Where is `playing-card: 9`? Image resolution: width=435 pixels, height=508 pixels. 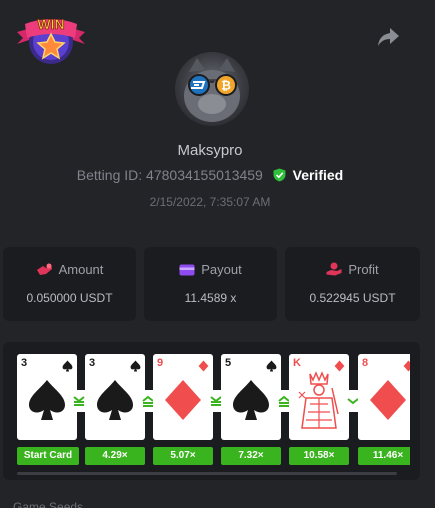 playing-card: 9 is located at coordinates (183, 397).